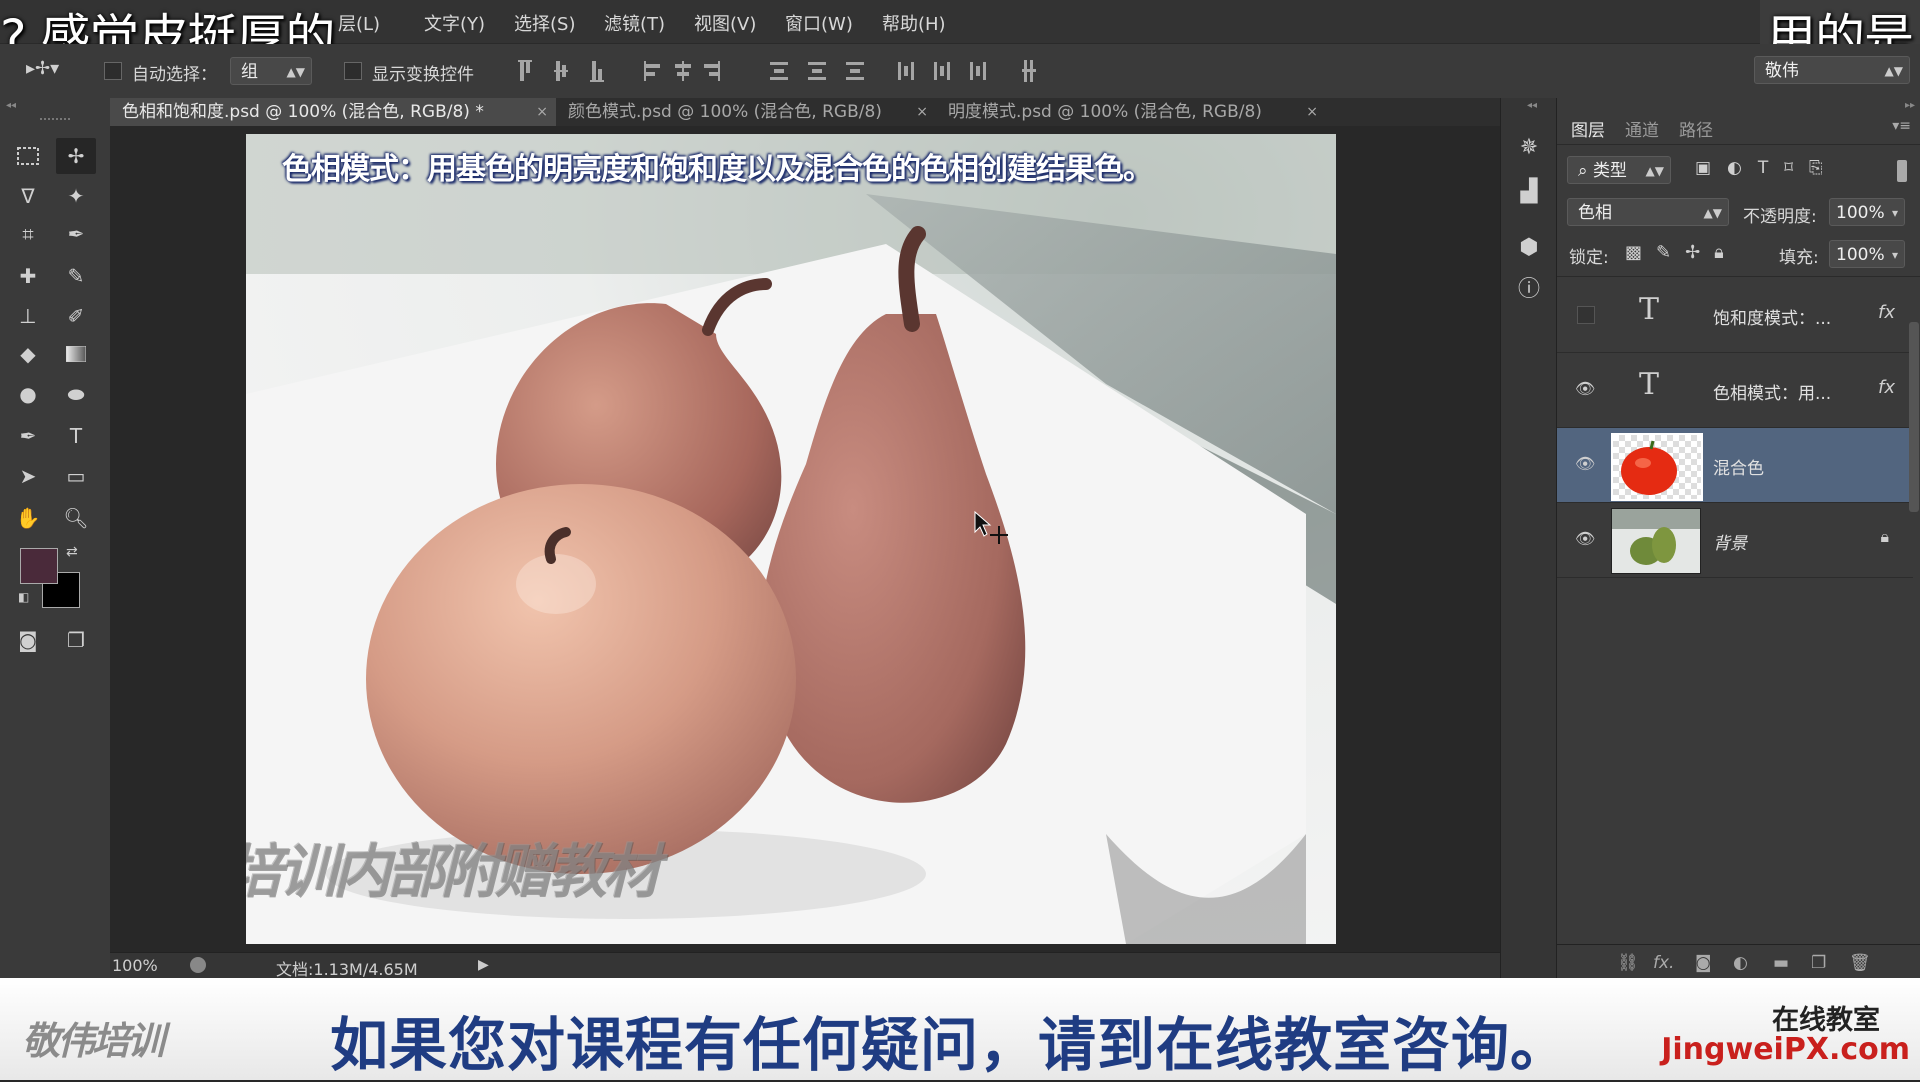 The image size is (1920, 1082). Describe the element at coordinates (76, 234) in the screenshot. I see `eyedropper-tool-icon: ✒` at that location.